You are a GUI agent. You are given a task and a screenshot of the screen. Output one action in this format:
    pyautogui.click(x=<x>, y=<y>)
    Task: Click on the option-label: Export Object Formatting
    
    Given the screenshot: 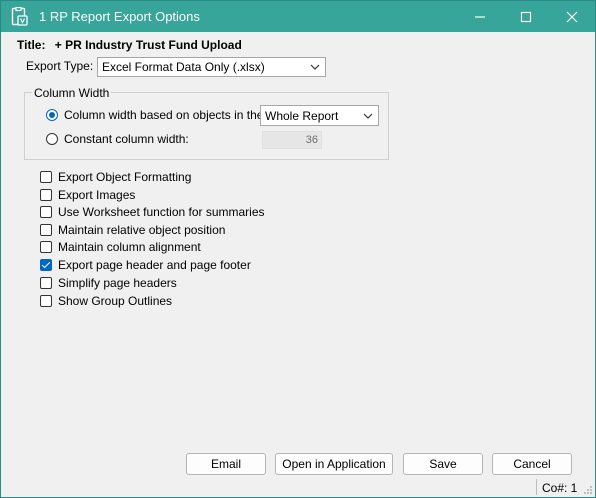 What is the action you would take?
    pyautogui.click(x=125, y=177)
    